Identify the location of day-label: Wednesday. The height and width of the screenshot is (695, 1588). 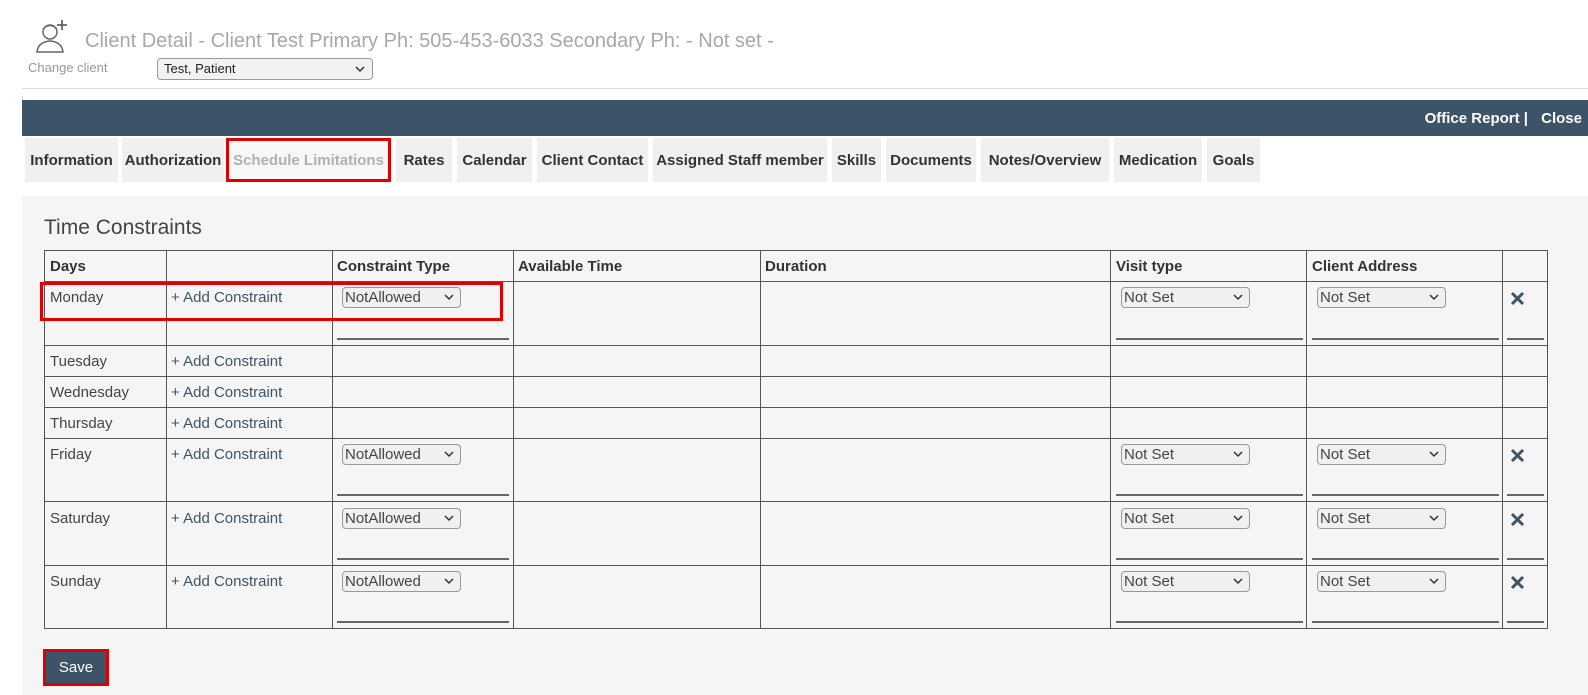
(89, 392).